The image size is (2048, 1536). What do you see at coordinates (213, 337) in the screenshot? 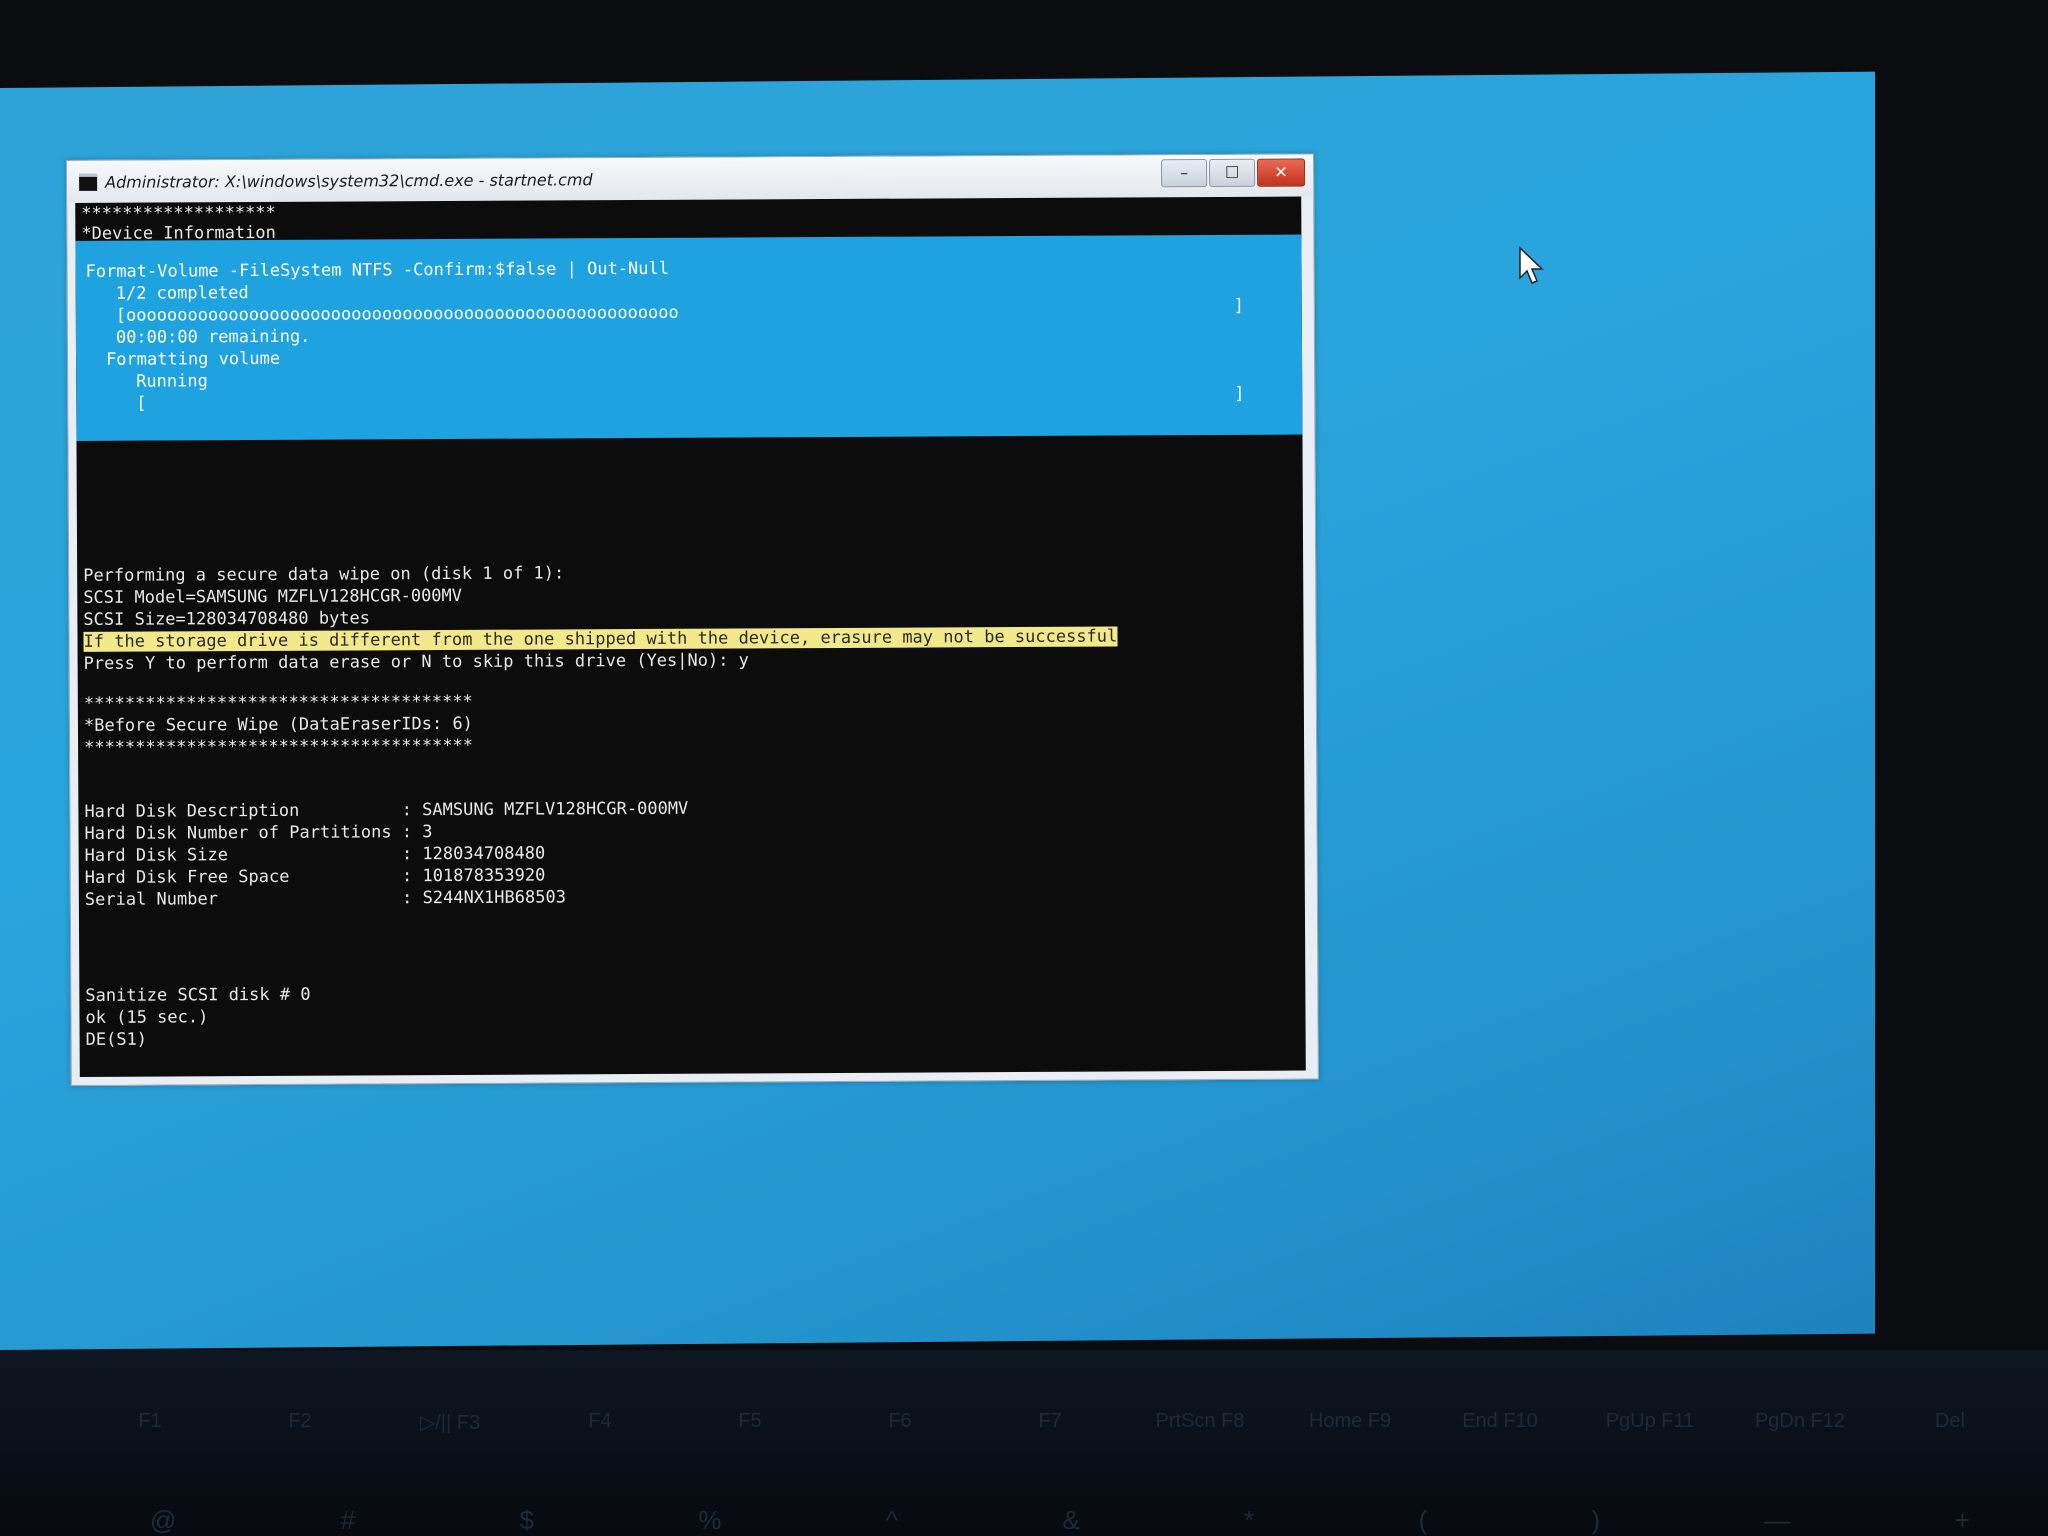
I see `progress-remaining: 00:00:00 remaining.` at bounding box center [213, 337].